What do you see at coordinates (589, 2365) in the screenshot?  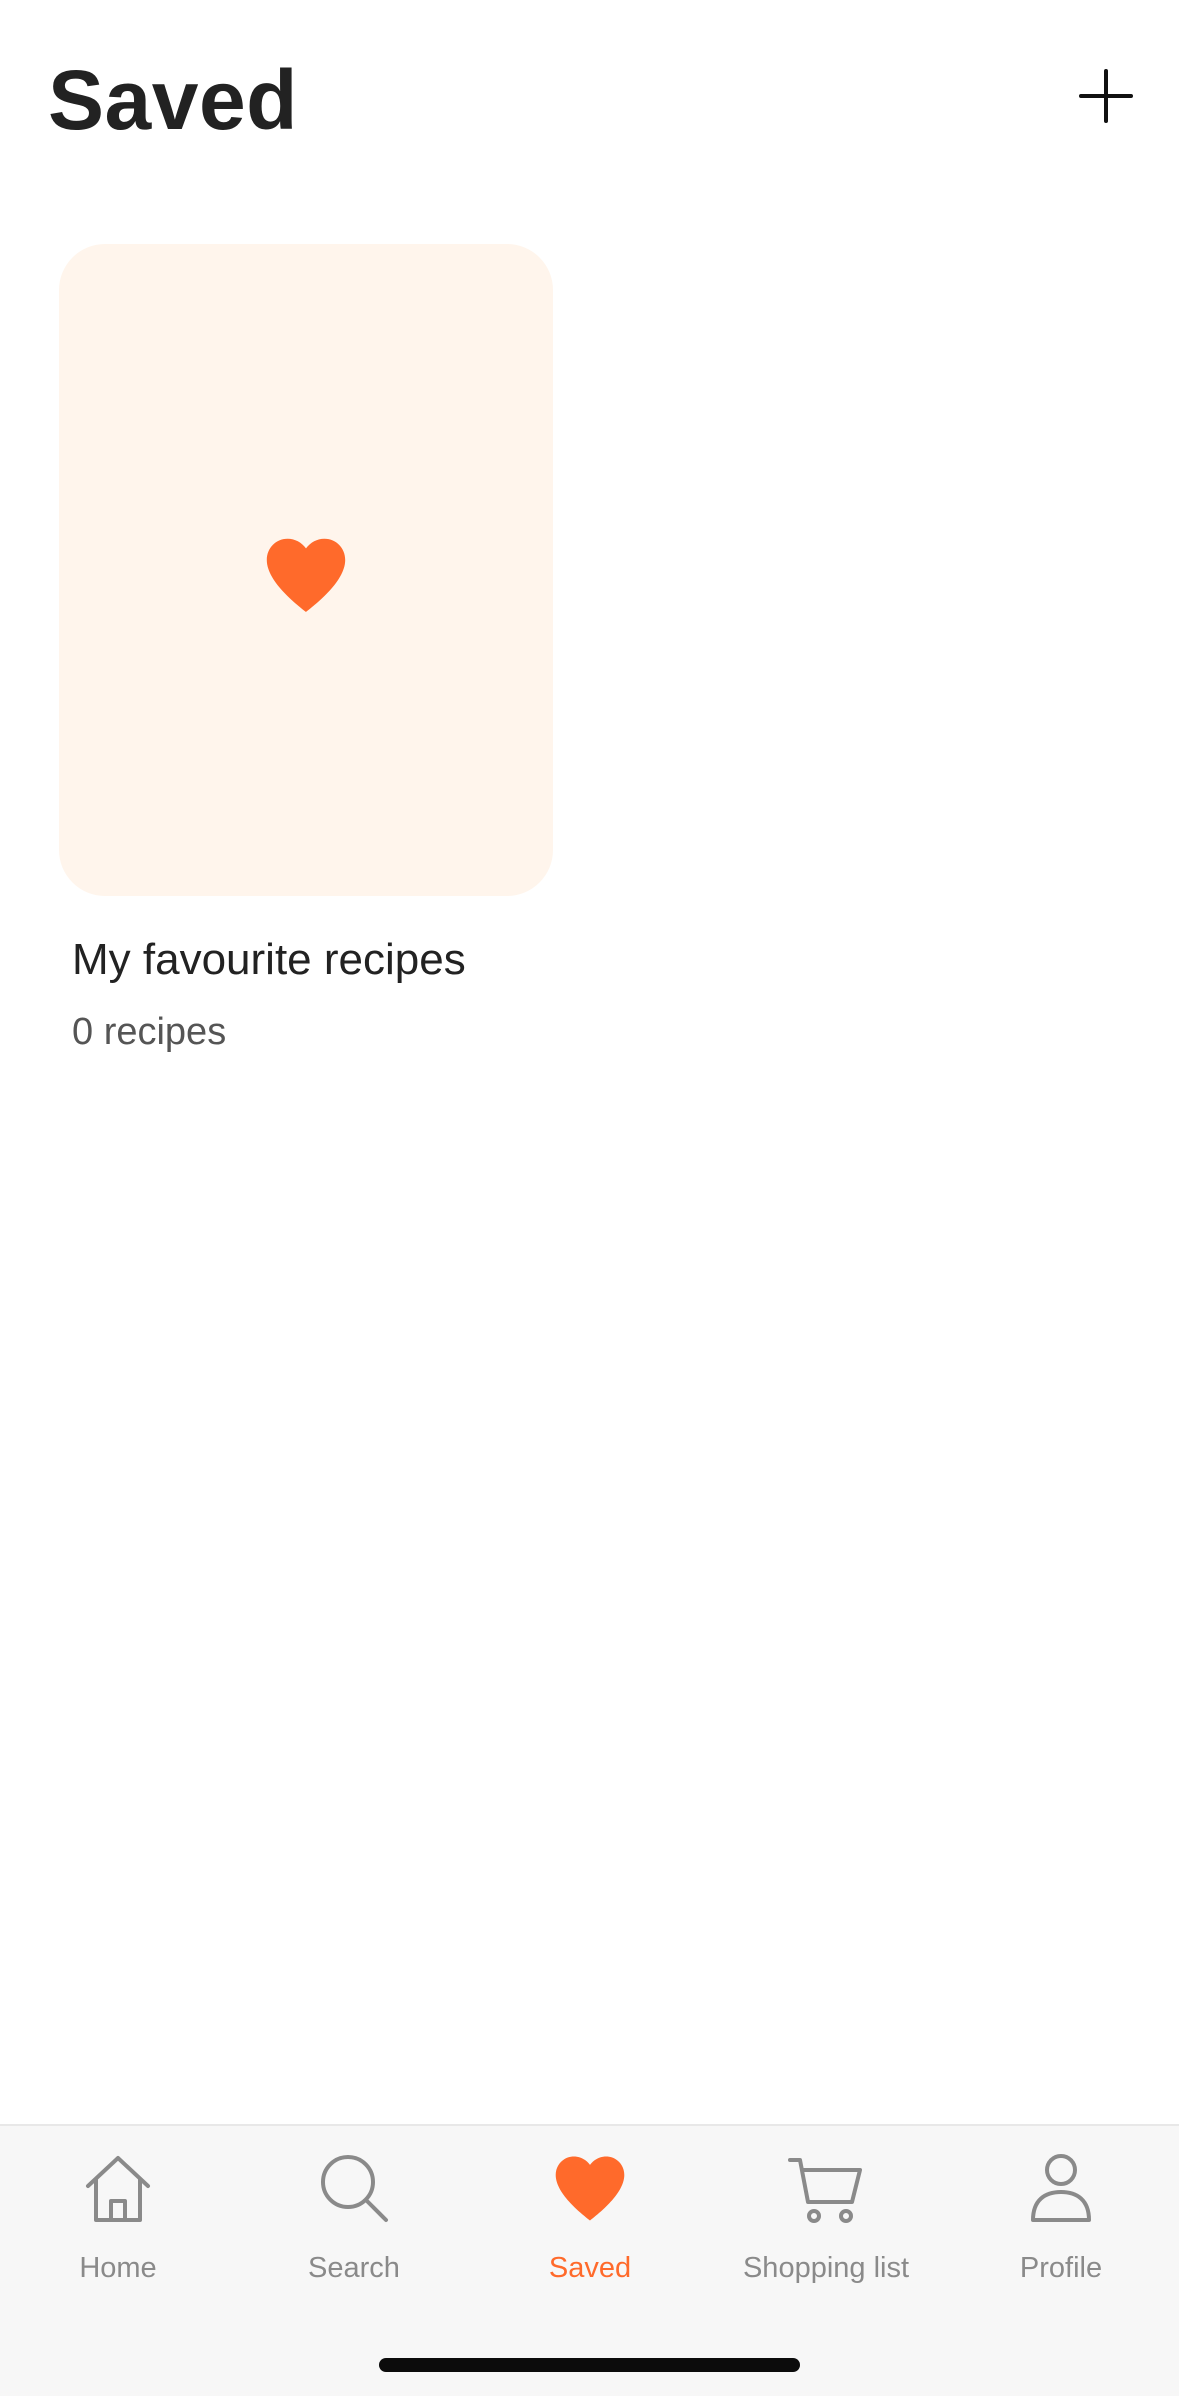 I see `home-indicator` at bounding box center [589, 2365].